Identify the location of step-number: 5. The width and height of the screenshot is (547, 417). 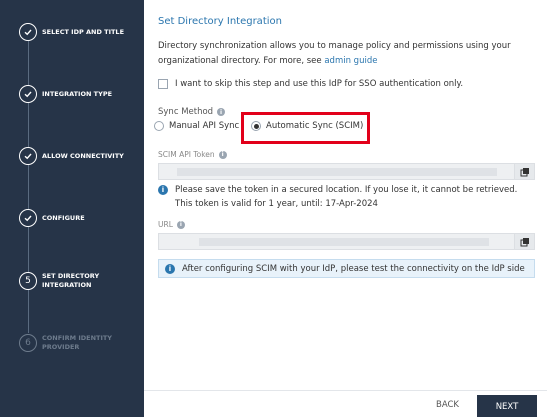
(28, 281).